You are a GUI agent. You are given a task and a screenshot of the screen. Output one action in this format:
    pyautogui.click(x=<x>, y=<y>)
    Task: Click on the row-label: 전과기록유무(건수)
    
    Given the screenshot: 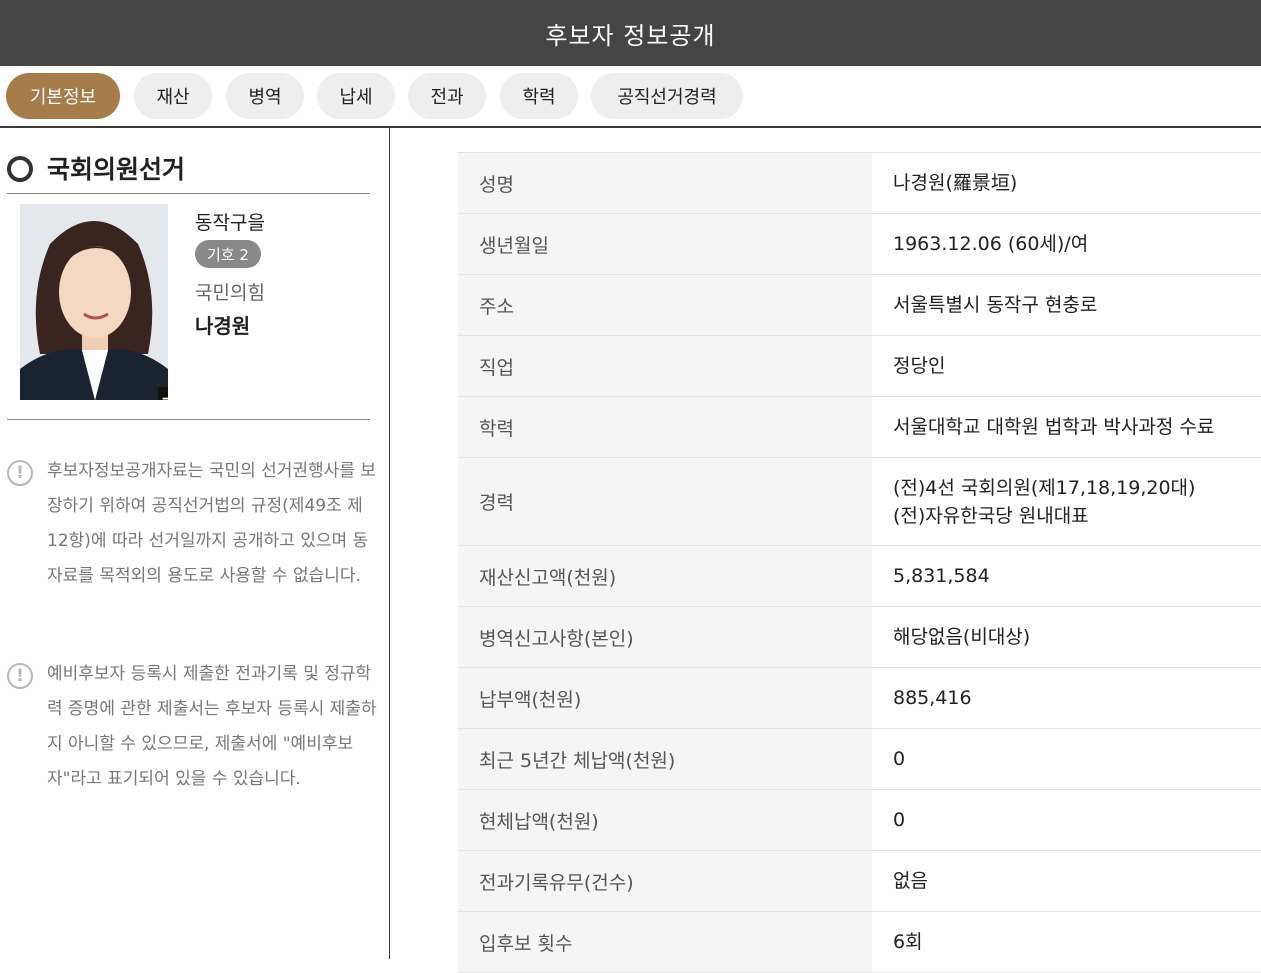 What is the action you would take?
    pyautogui.click(x=665, y=881)
    